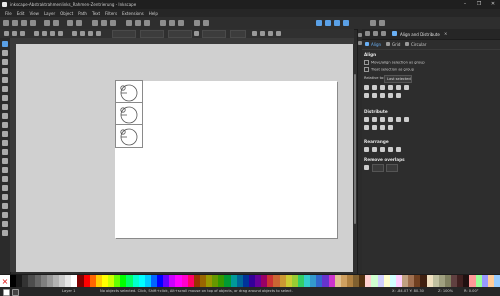  Describe the element at coordinates (337, 23) in the screenshot. I see `layers-icon` at that location.